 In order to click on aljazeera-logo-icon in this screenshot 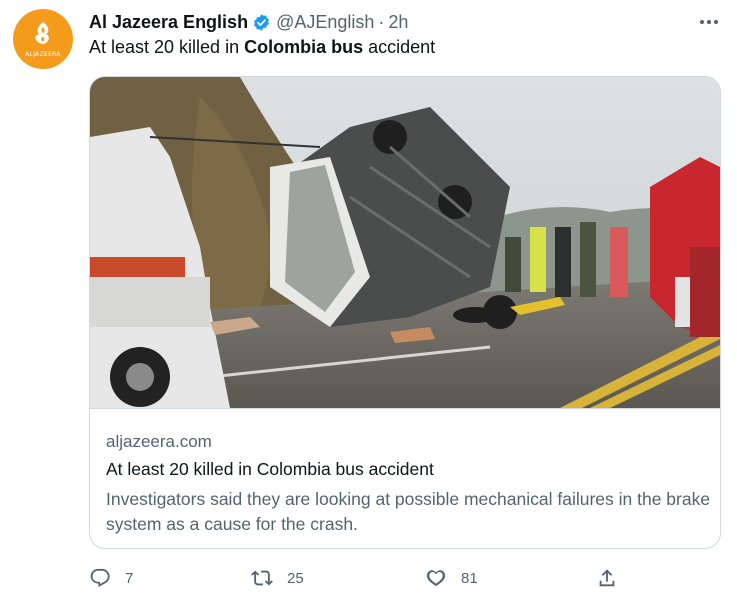, I will do `click(42, 33)`.